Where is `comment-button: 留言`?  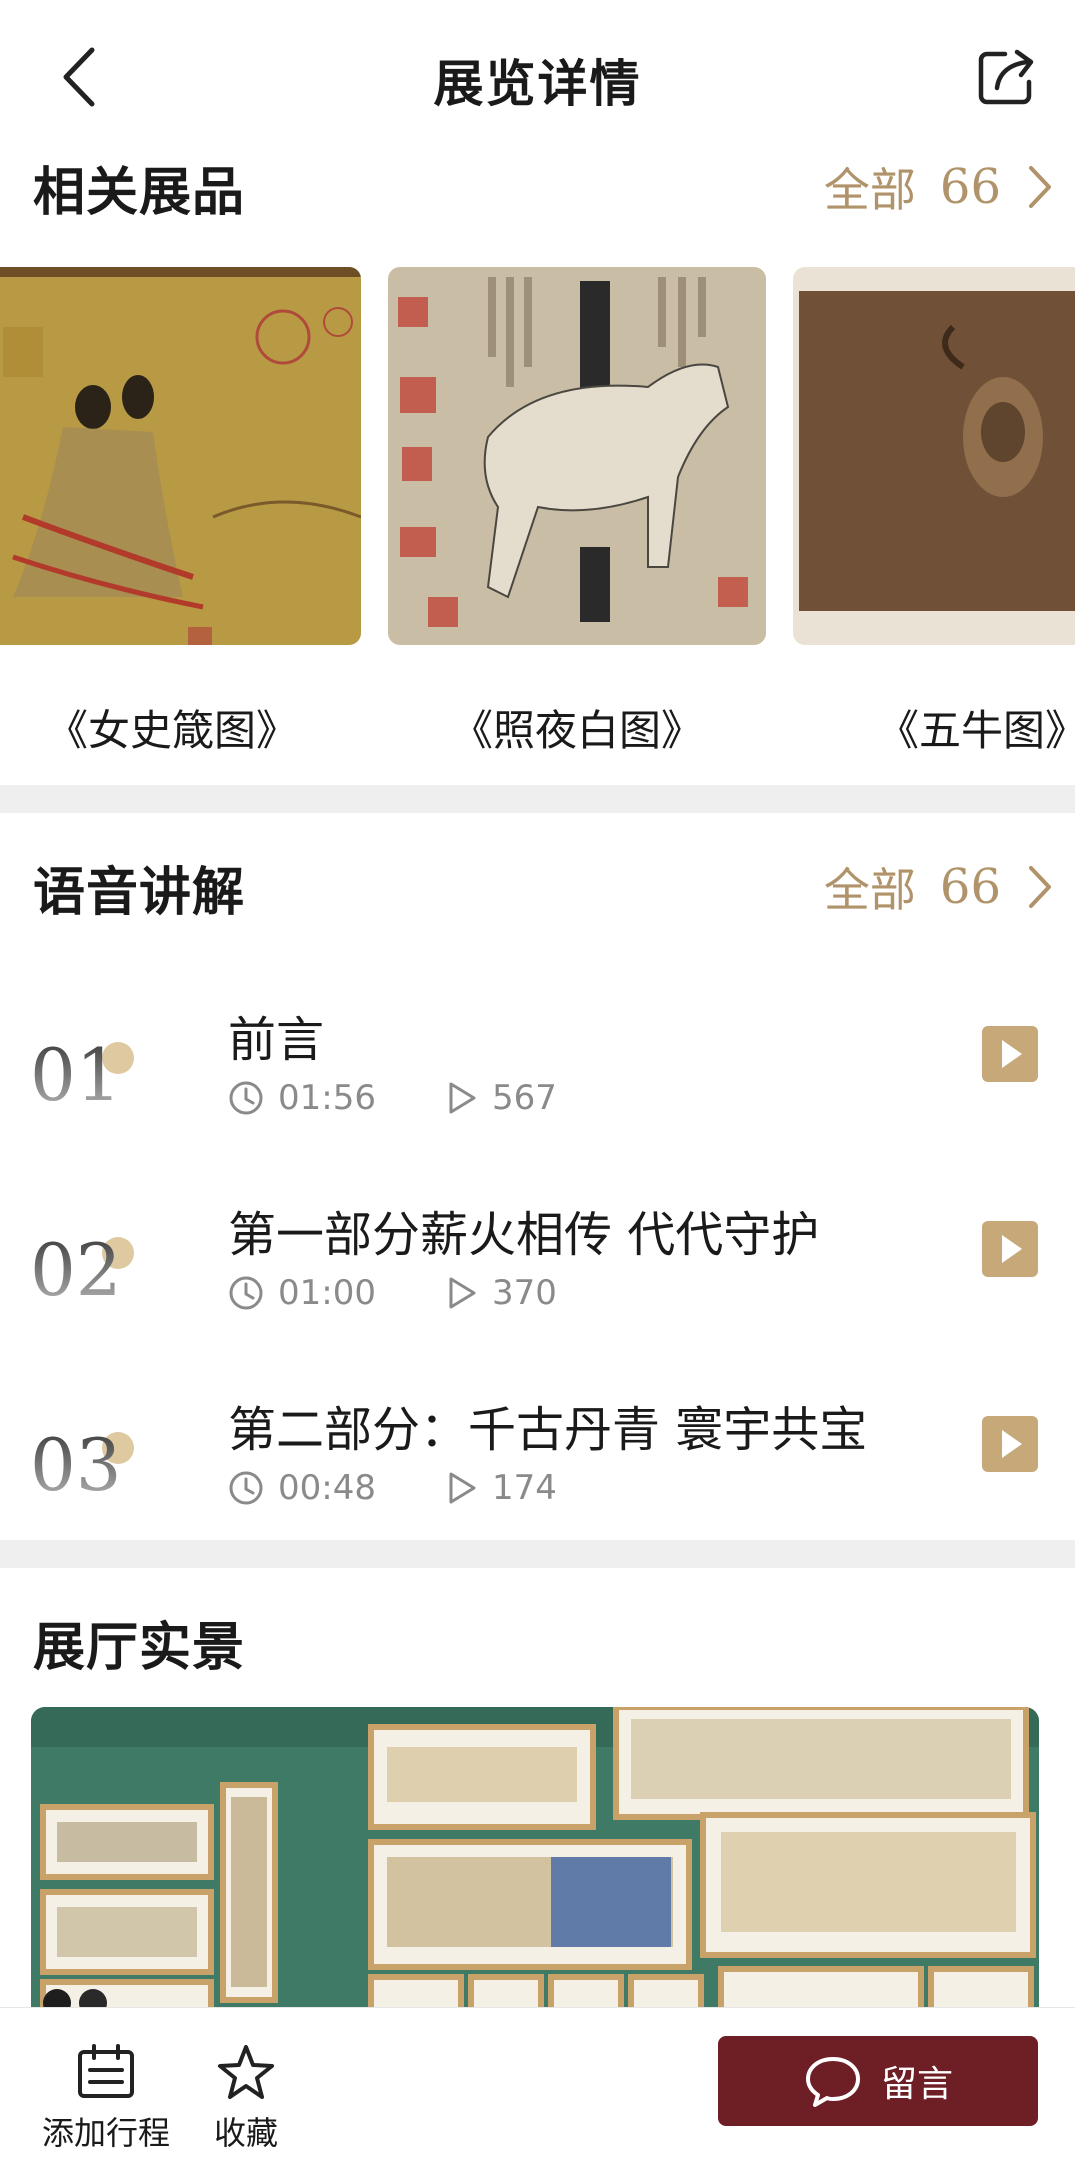 comment-button: 留言 is located at coordinates (878, 2081).